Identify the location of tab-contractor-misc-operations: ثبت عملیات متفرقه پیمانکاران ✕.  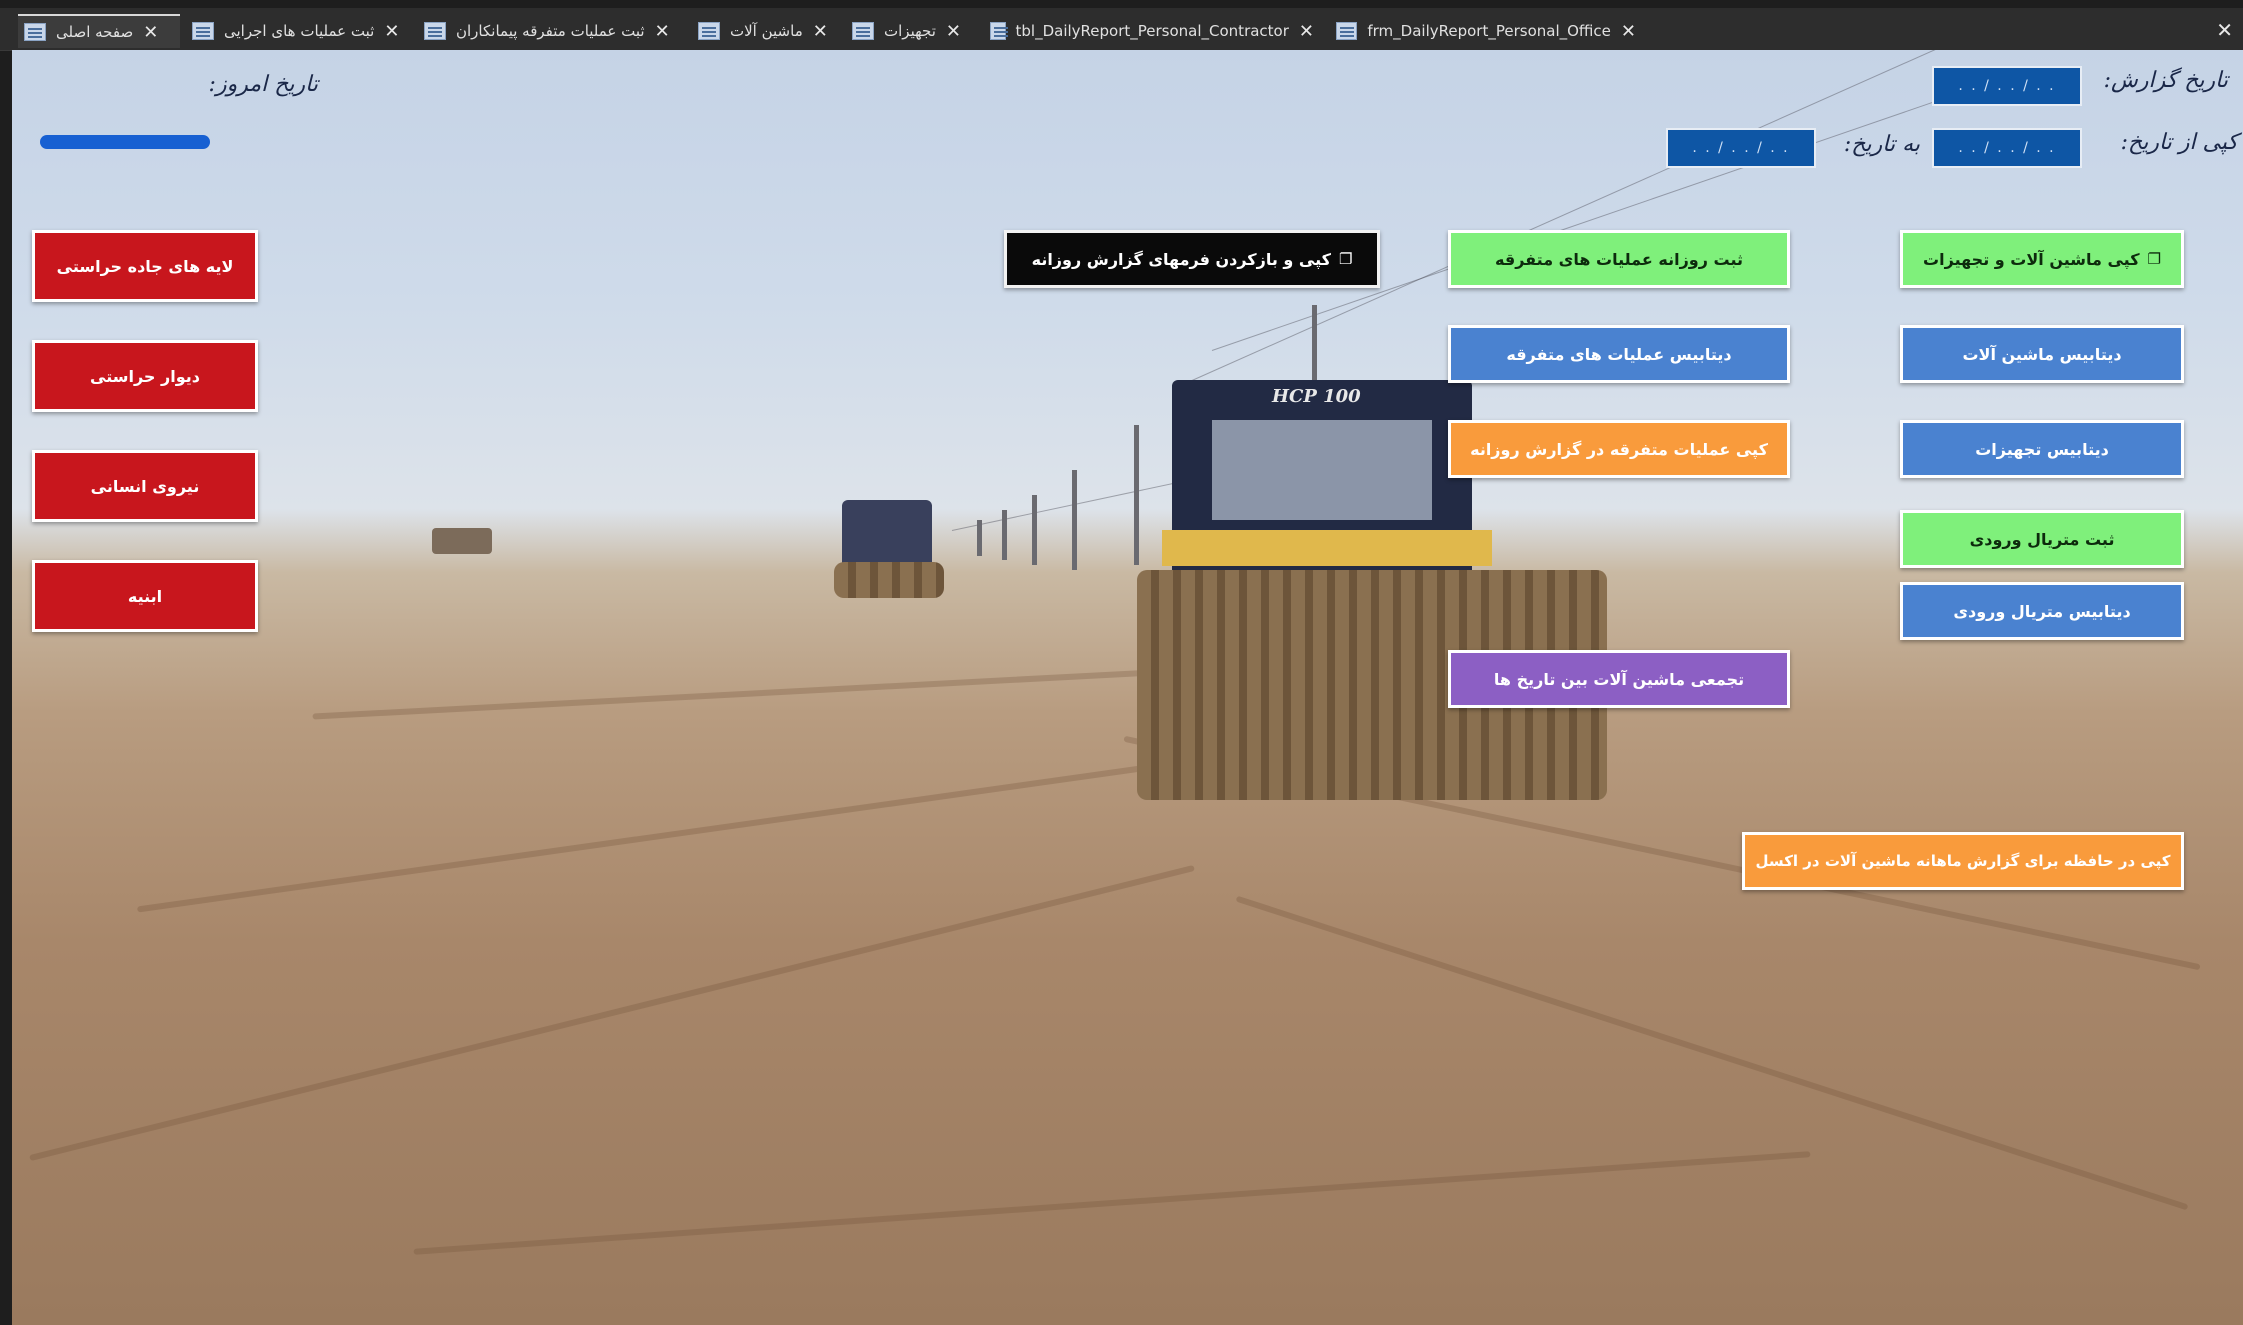
(552, 31).